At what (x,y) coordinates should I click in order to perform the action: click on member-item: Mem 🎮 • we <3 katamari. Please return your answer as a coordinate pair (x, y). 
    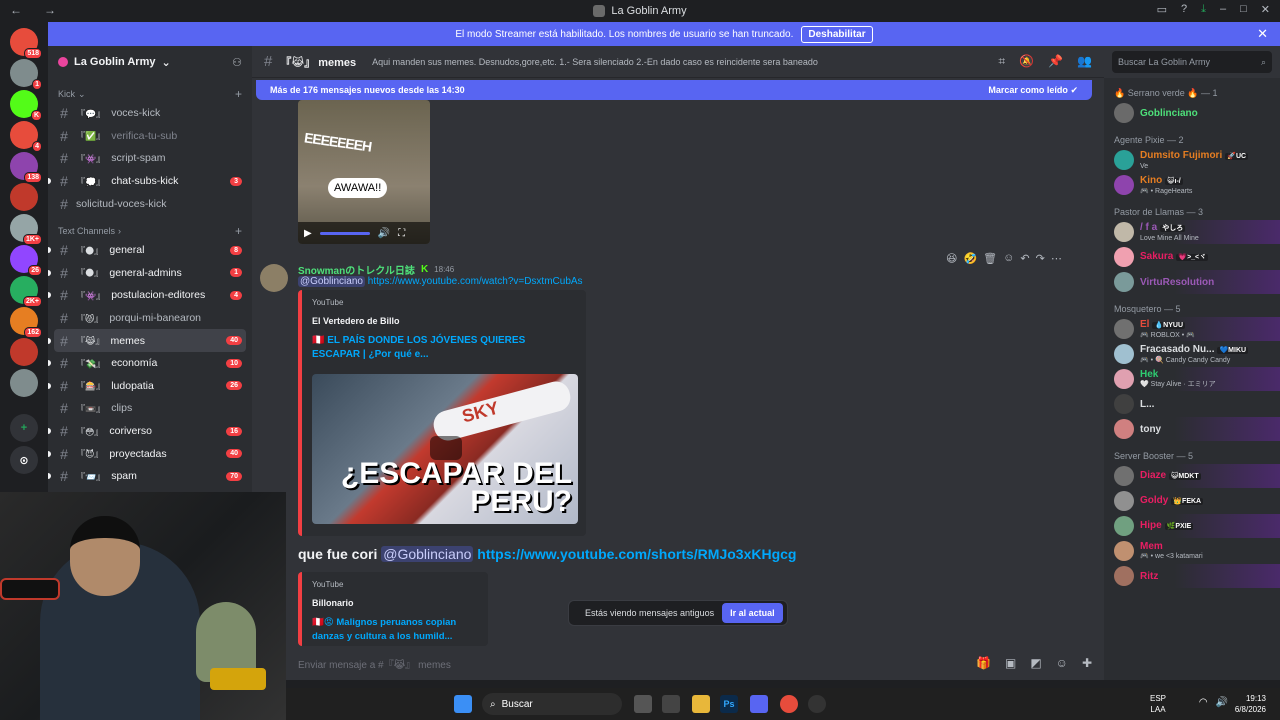
    Looking at the image, I should click on (1192, 551).